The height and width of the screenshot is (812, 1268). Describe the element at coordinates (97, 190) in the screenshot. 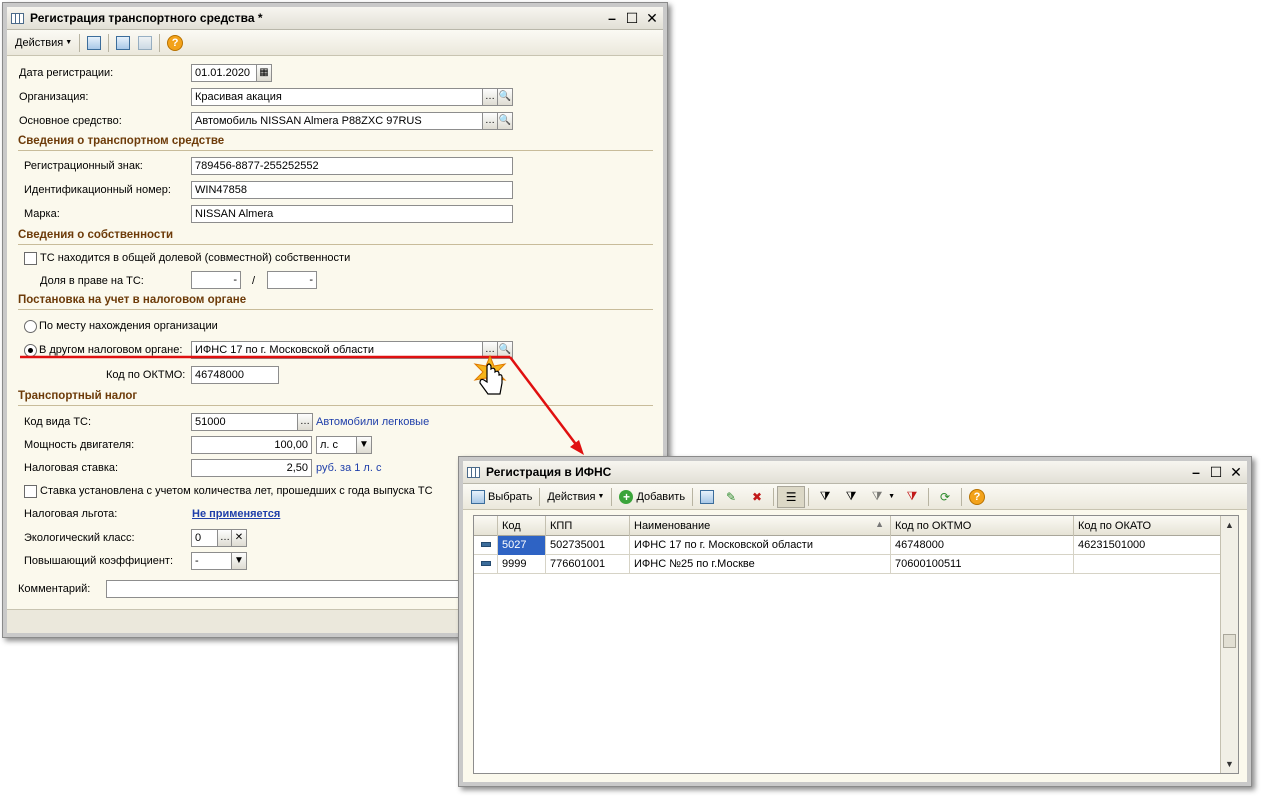

I see `vin-label: Идентификационный номер:` at that location.